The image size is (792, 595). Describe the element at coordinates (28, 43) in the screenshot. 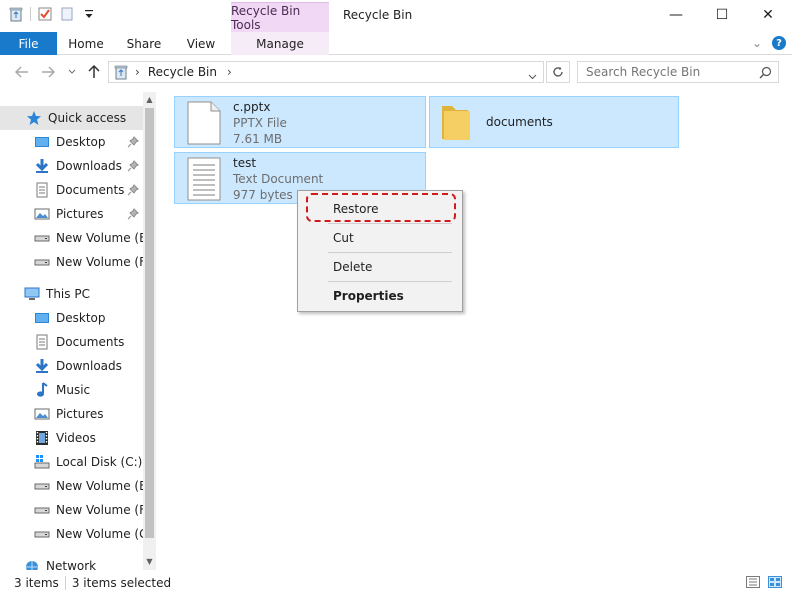

I see `tab-file: File` at that location.